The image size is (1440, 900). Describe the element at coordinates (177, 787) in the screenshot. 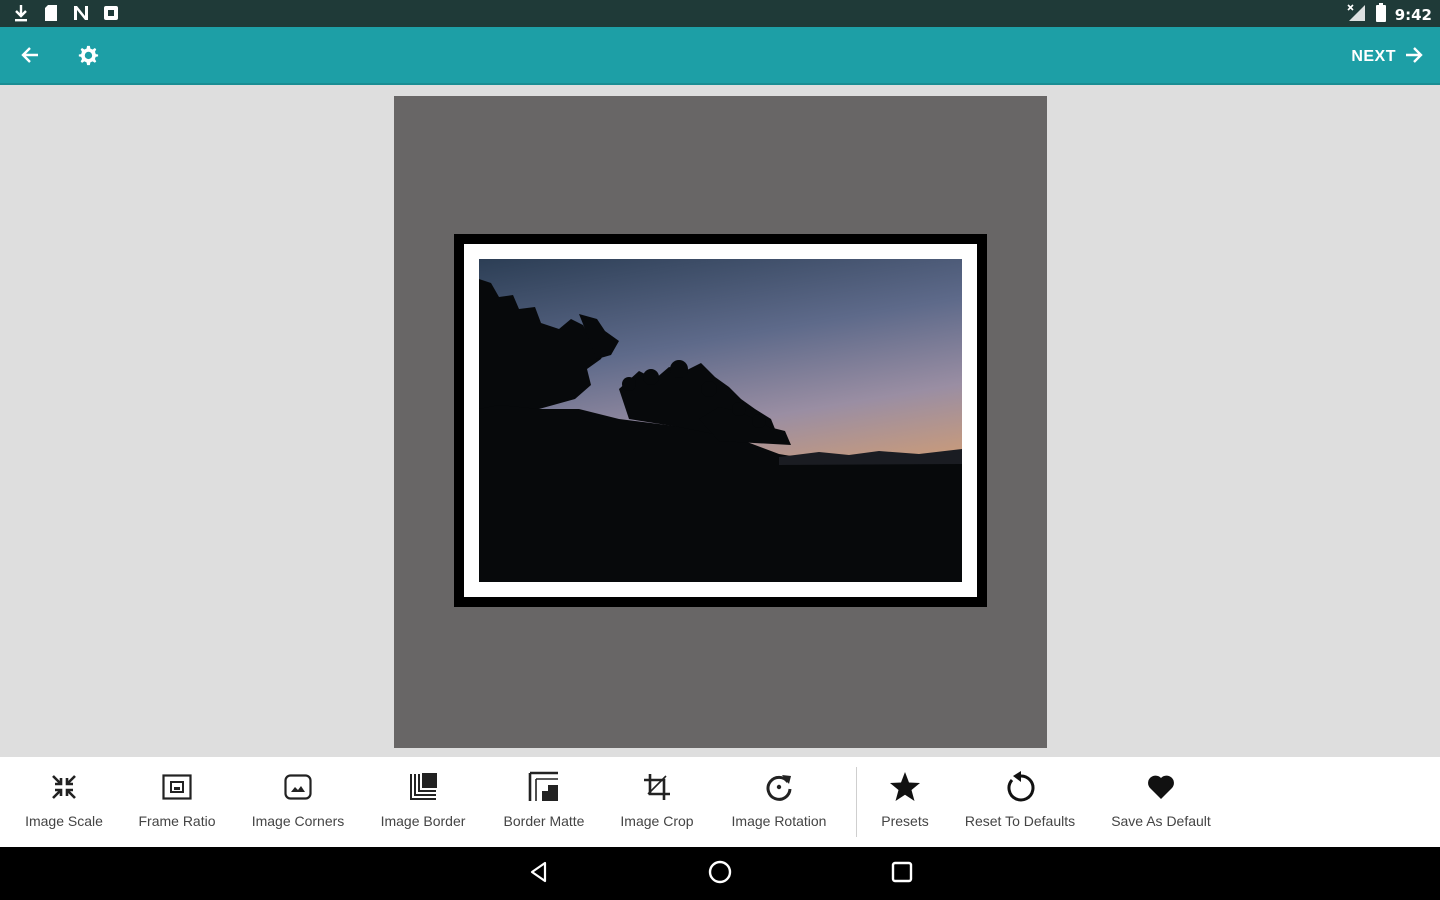

I see `frame-ratio-icon` at that location.